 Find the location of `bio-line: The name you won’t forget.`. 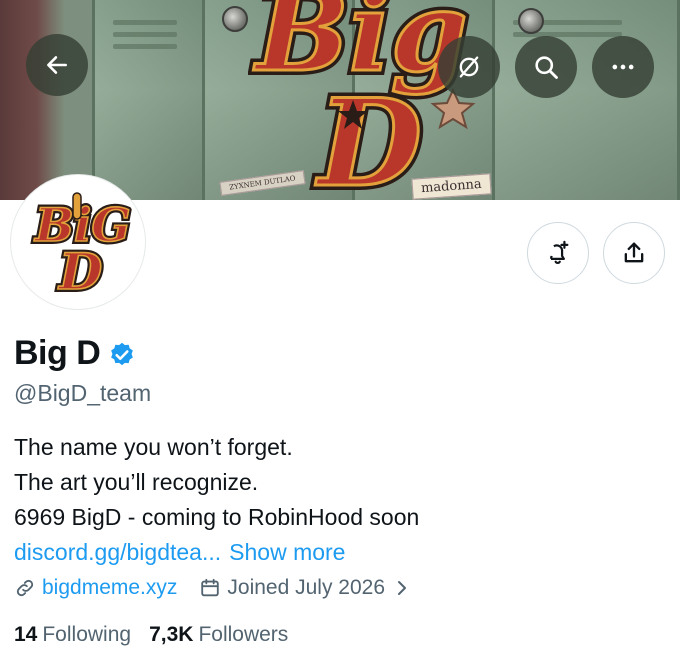

bio-line: The name you won’t forget. is located at coordinates (153, 447).